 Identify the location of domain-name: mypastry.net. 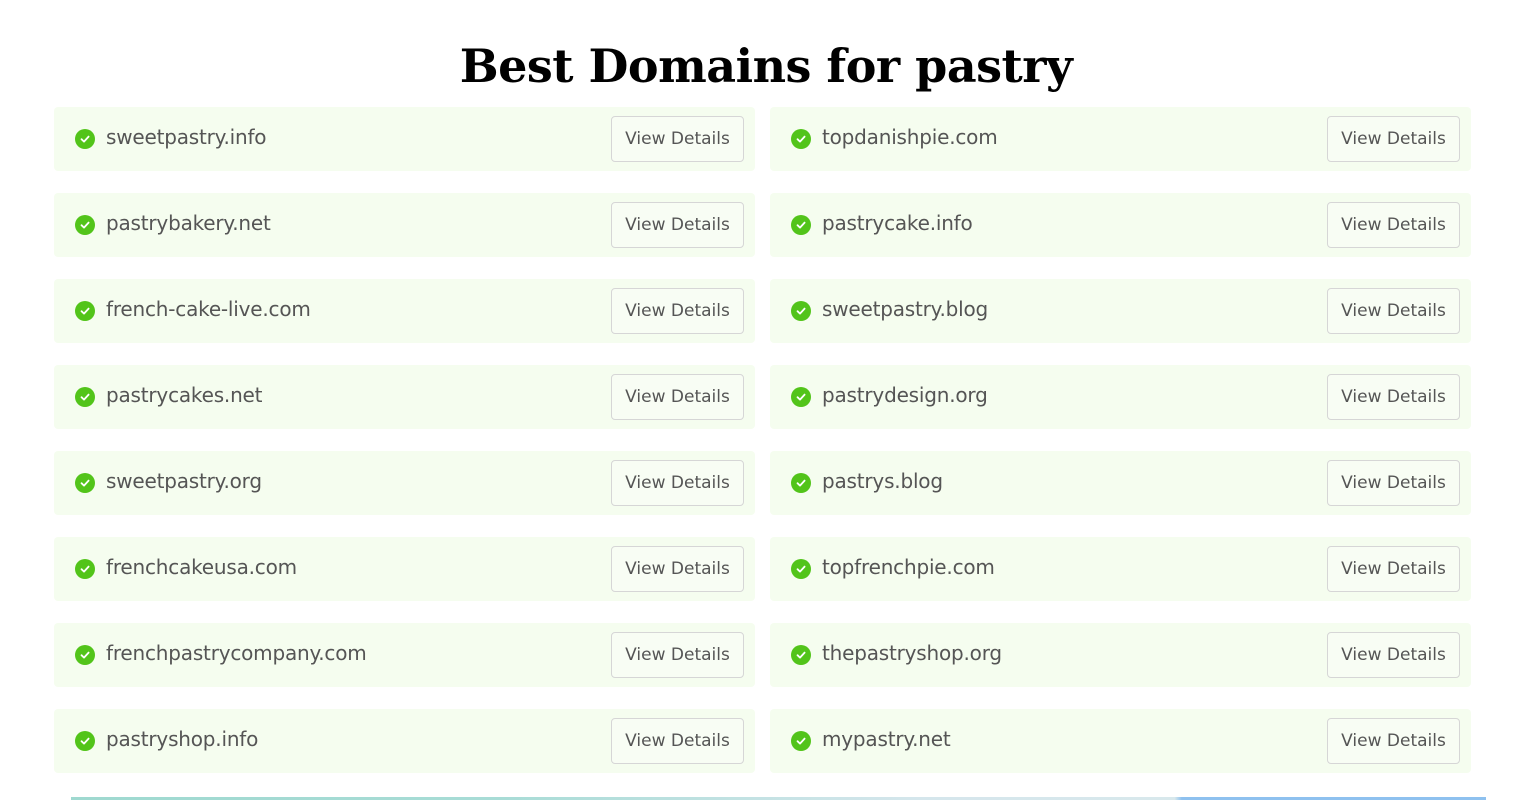
(886, 739).